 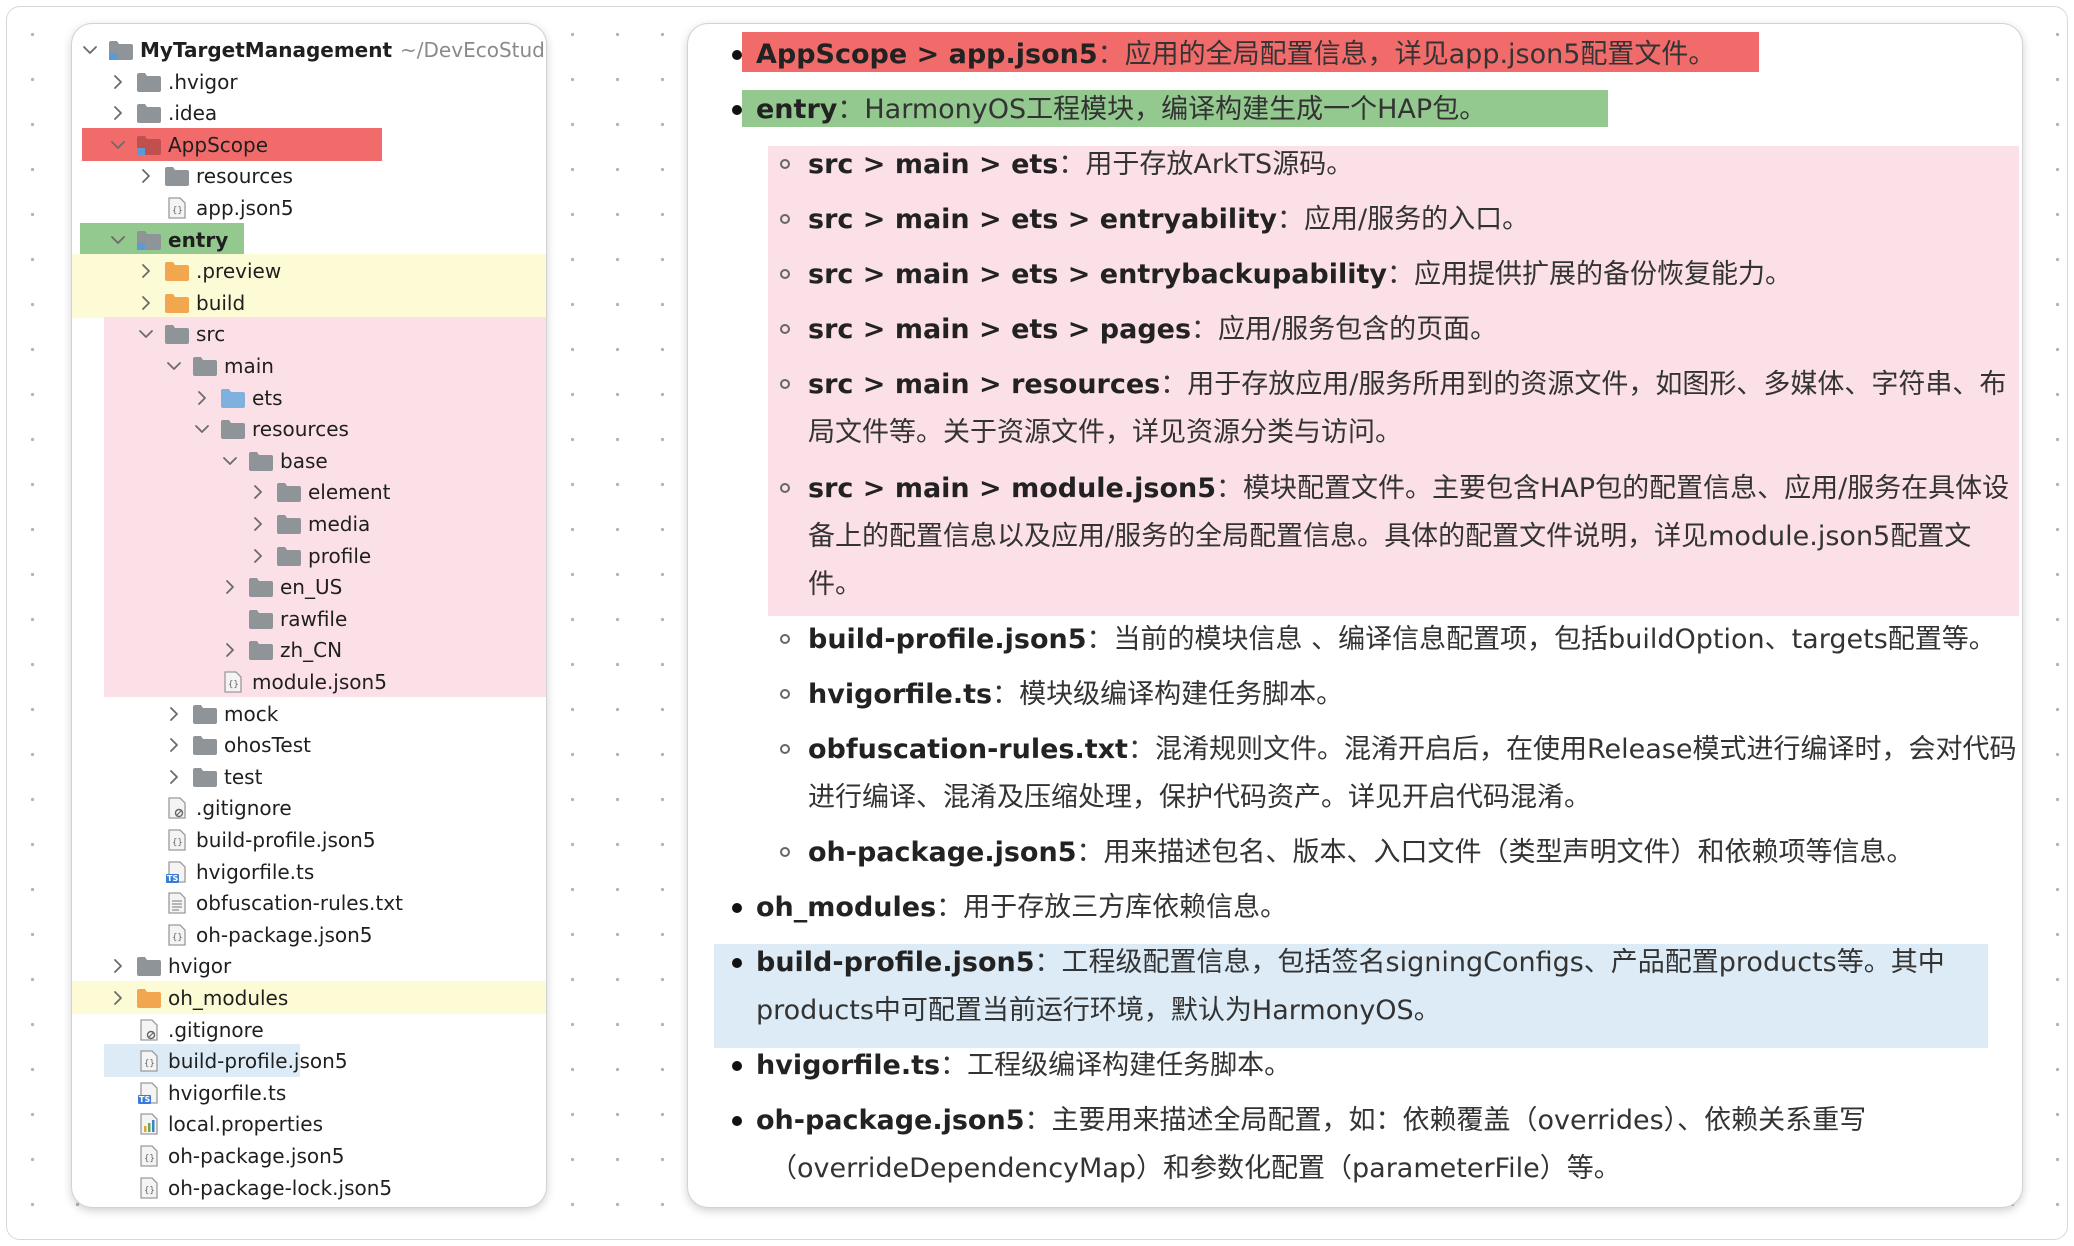 I want to click on tree-item-label: app.json5, so click(x=245, y=207).